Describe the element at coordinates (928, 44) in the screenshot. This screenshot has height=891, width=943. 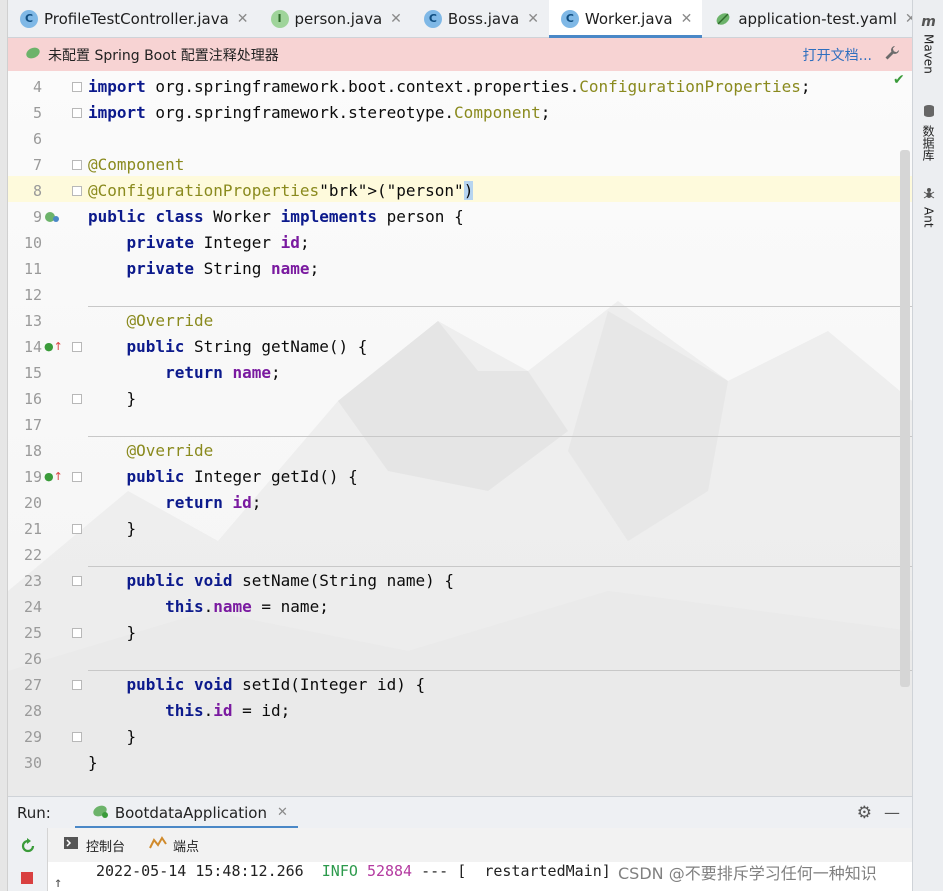
I see `maven-tool-button: m Maven` at that location.